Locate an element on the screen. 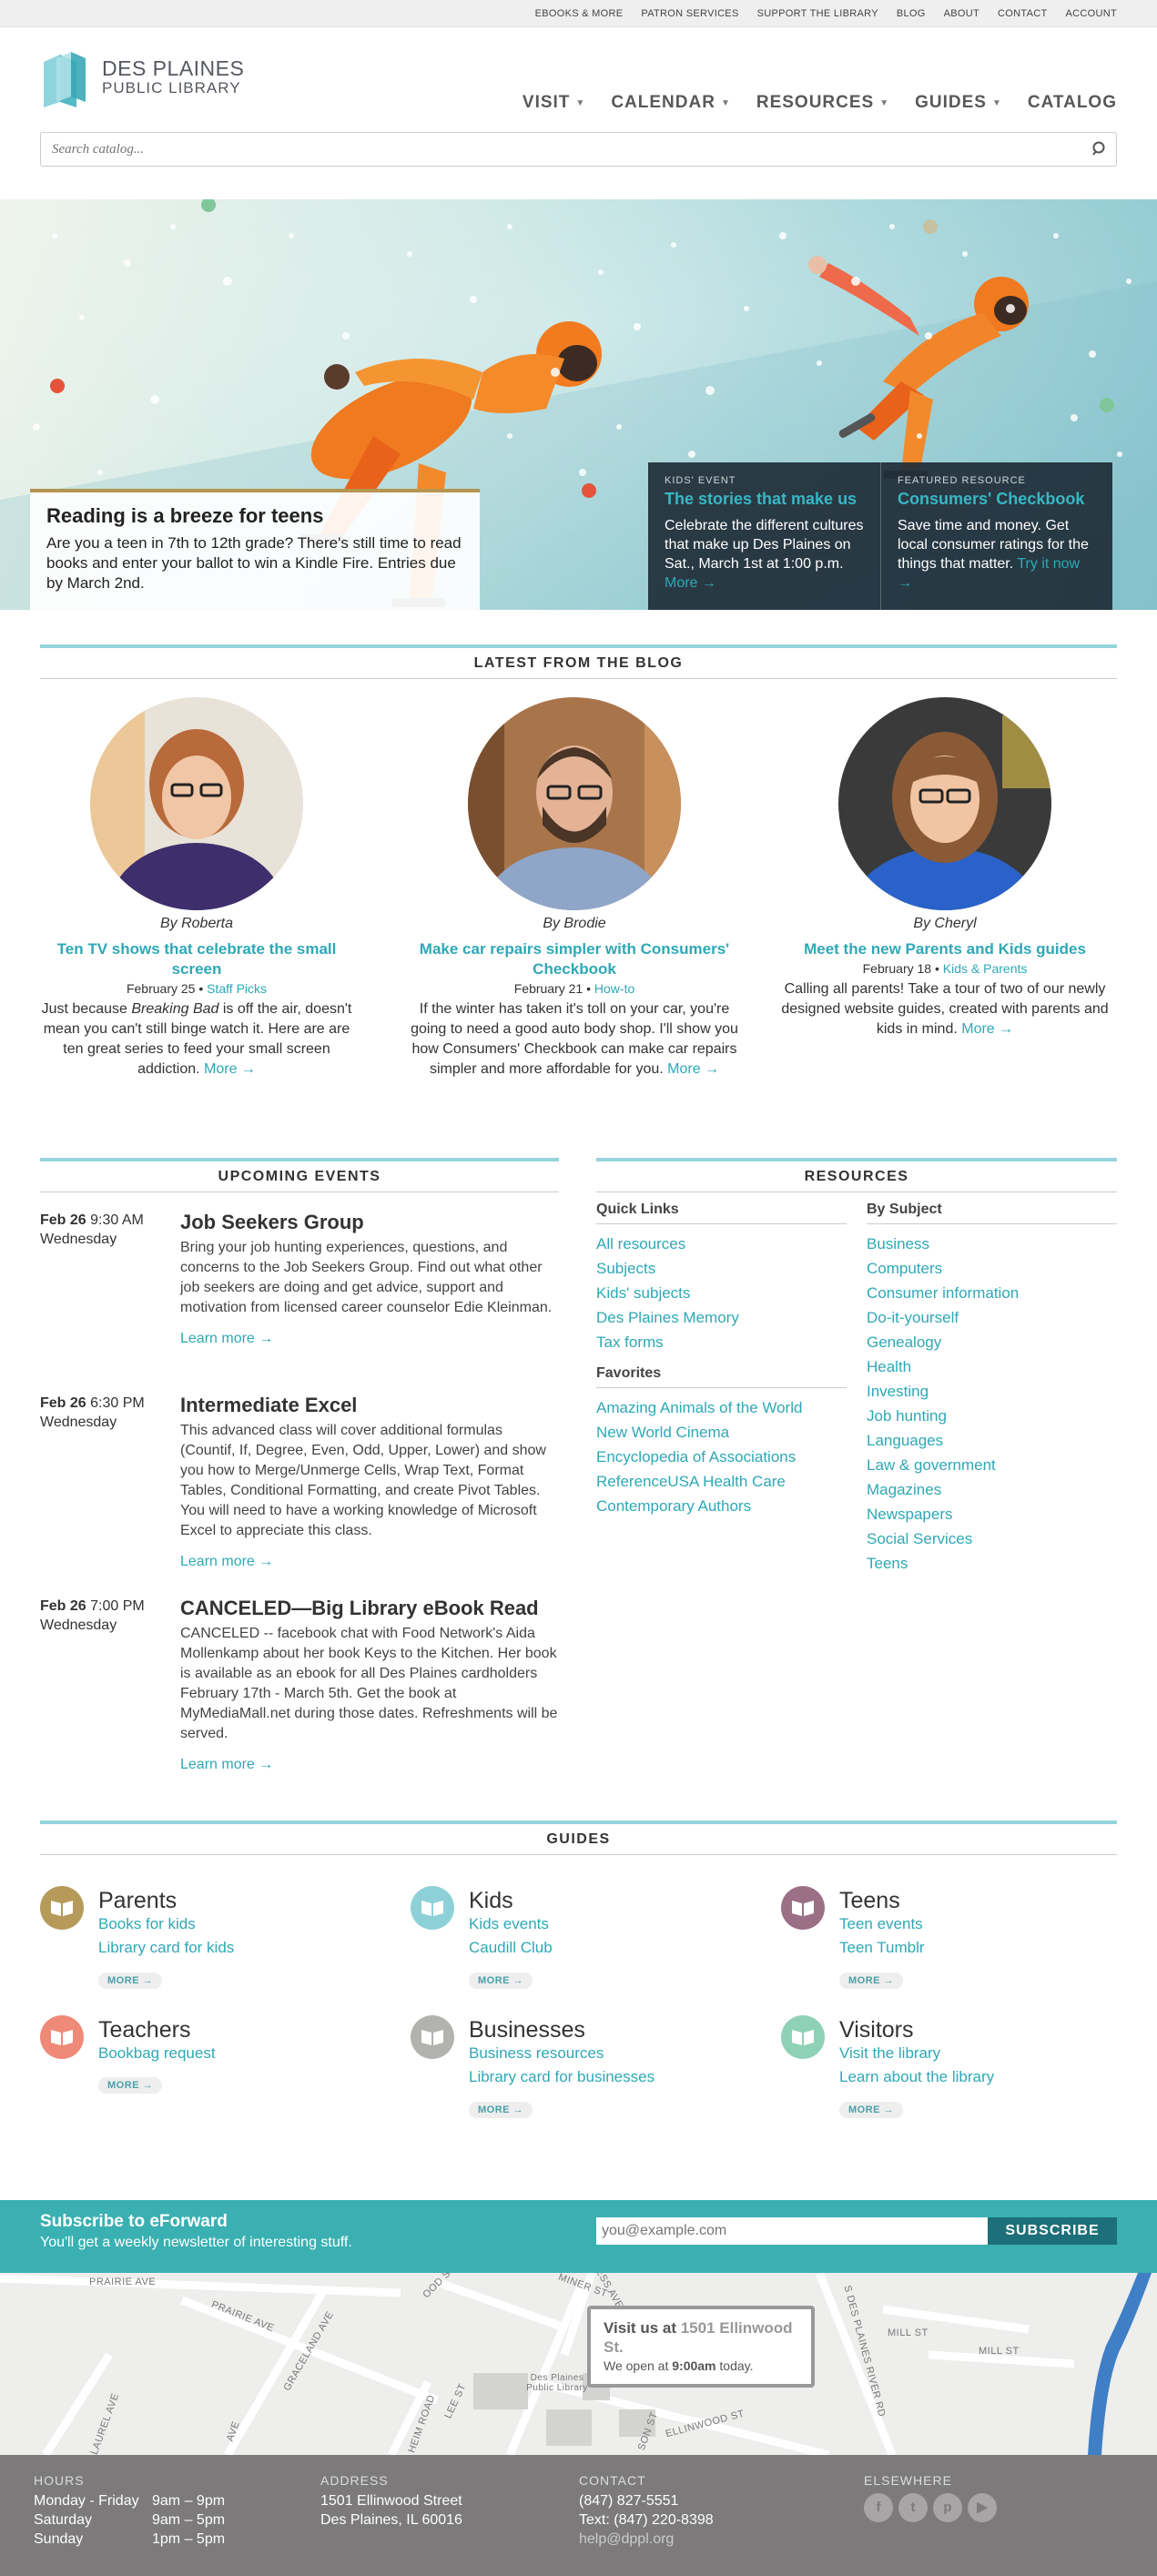 The width and height of the screenshot is (1157, 2576). subject-link: Teens is located at coordinates (992, 1563).